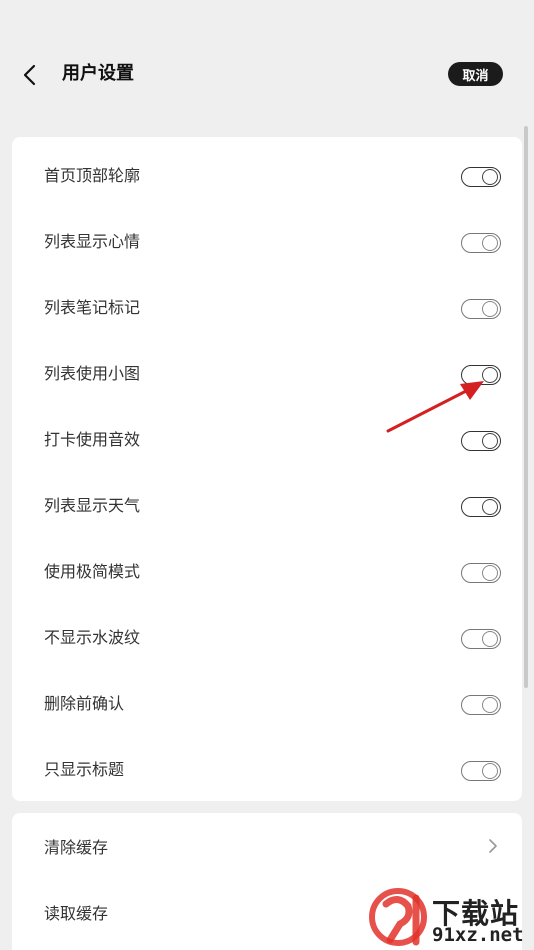  Describe the element at coordinates (92, 175) in the screenshot. I see `setting-label: 首页顶部轮廓` at that location.